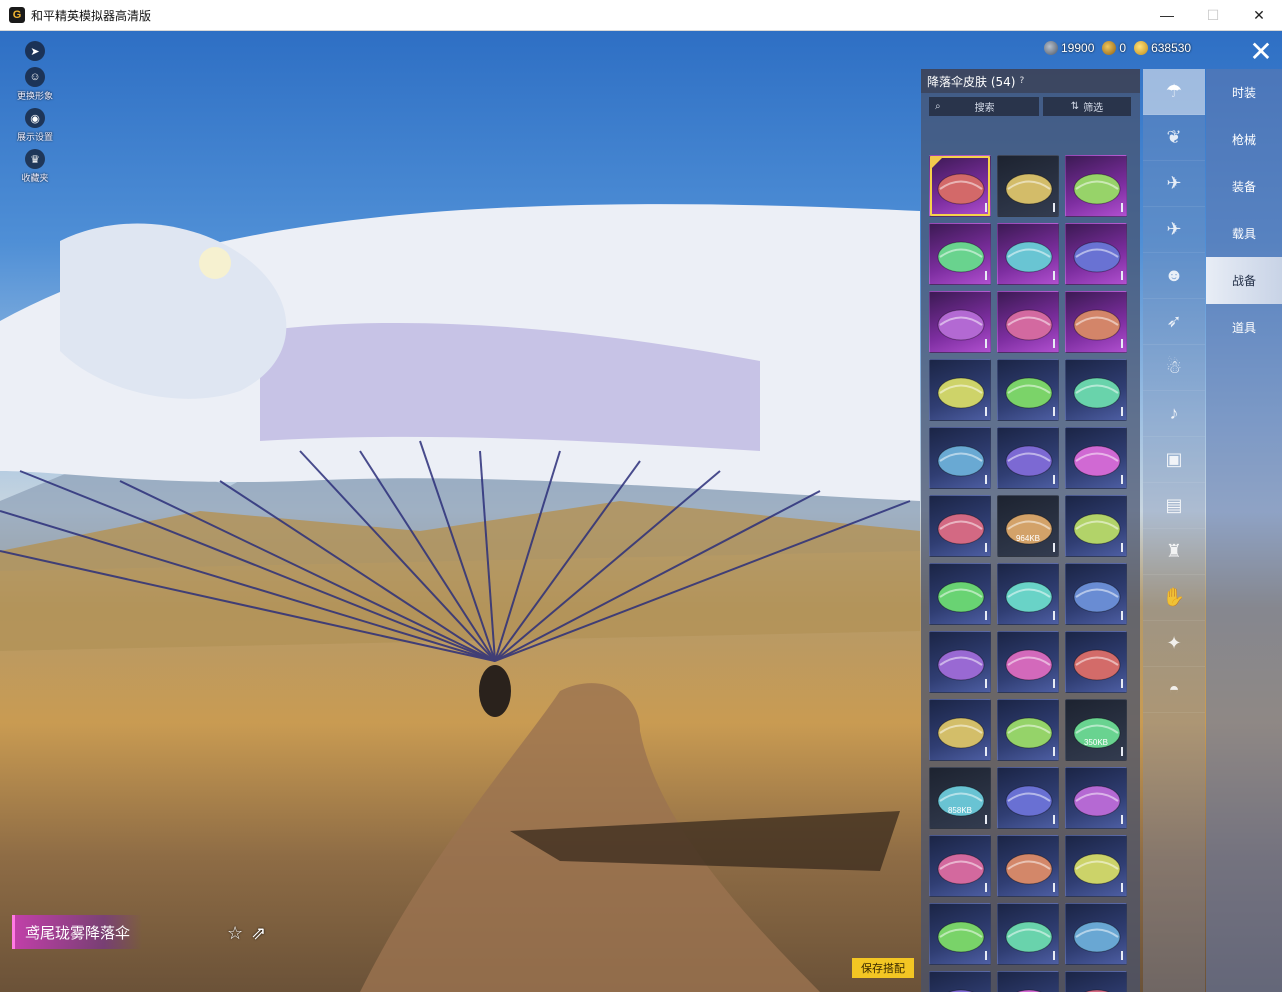 Image resolution: width=1282 pixels, height=992 pixels. What do you see at coordinates (1174, 368) in the screenshot?
I see `companion-icon: ☃` at bounding box center [1174, 368].